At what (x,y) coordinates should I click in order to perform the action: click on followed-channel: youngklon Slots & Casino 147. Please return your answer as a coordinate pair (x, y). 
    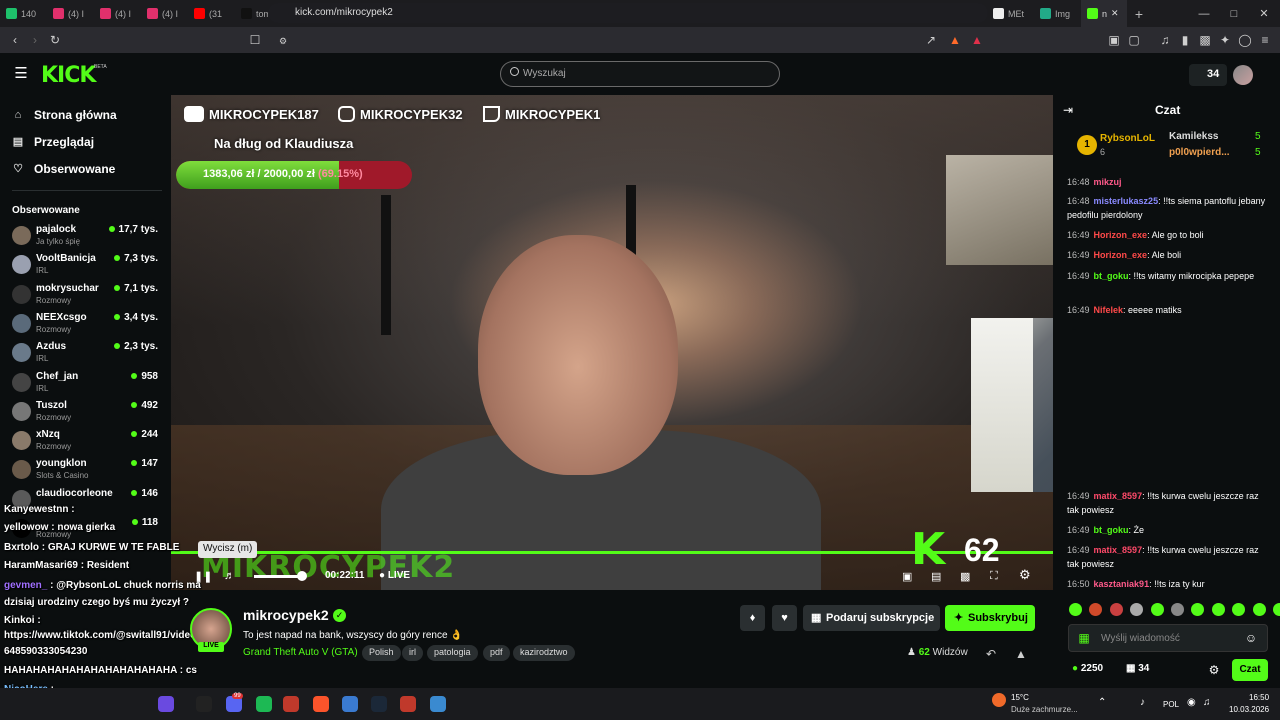
    Looking at the image, I should click on (87, 471).